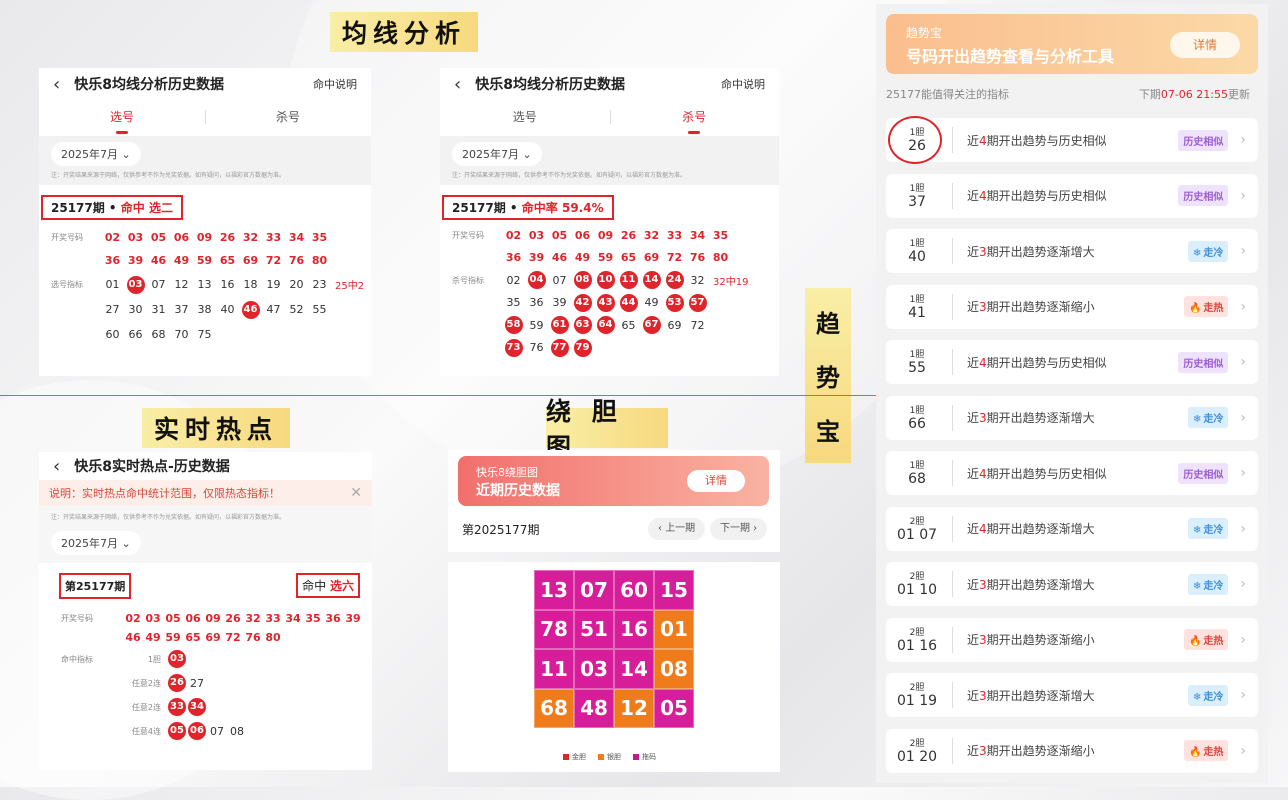 Image resolution: width=1288 pixels, height=800 pixels. I want to click on period-count: 4, so click(983, 529).